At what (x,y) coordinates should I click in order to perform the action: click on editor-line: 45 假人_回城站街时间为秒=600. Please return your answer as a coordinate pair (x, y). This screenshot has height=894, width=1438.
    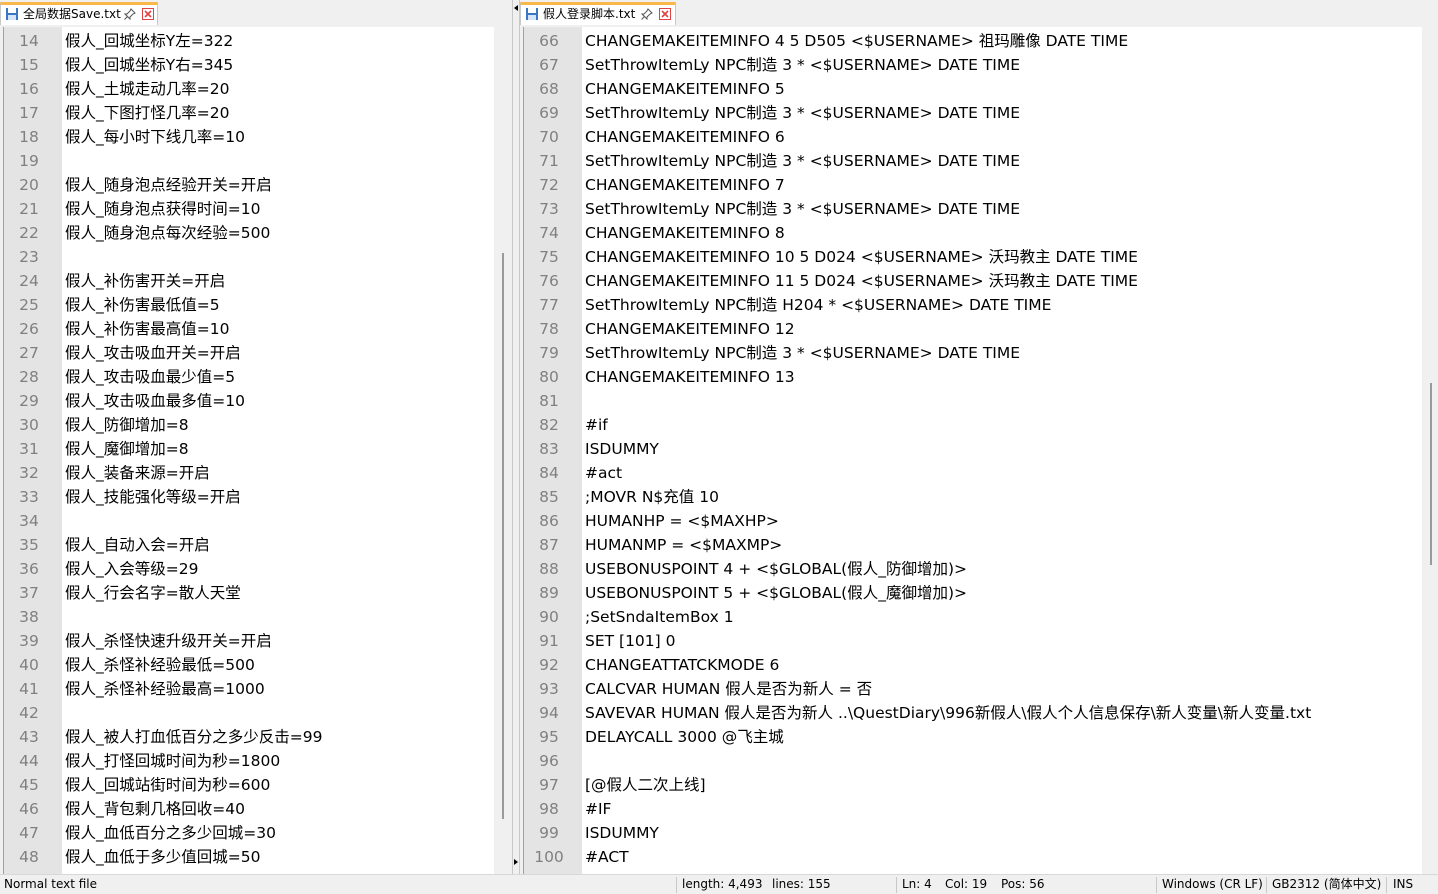
    Looking at the image, I should click on (257, 785).